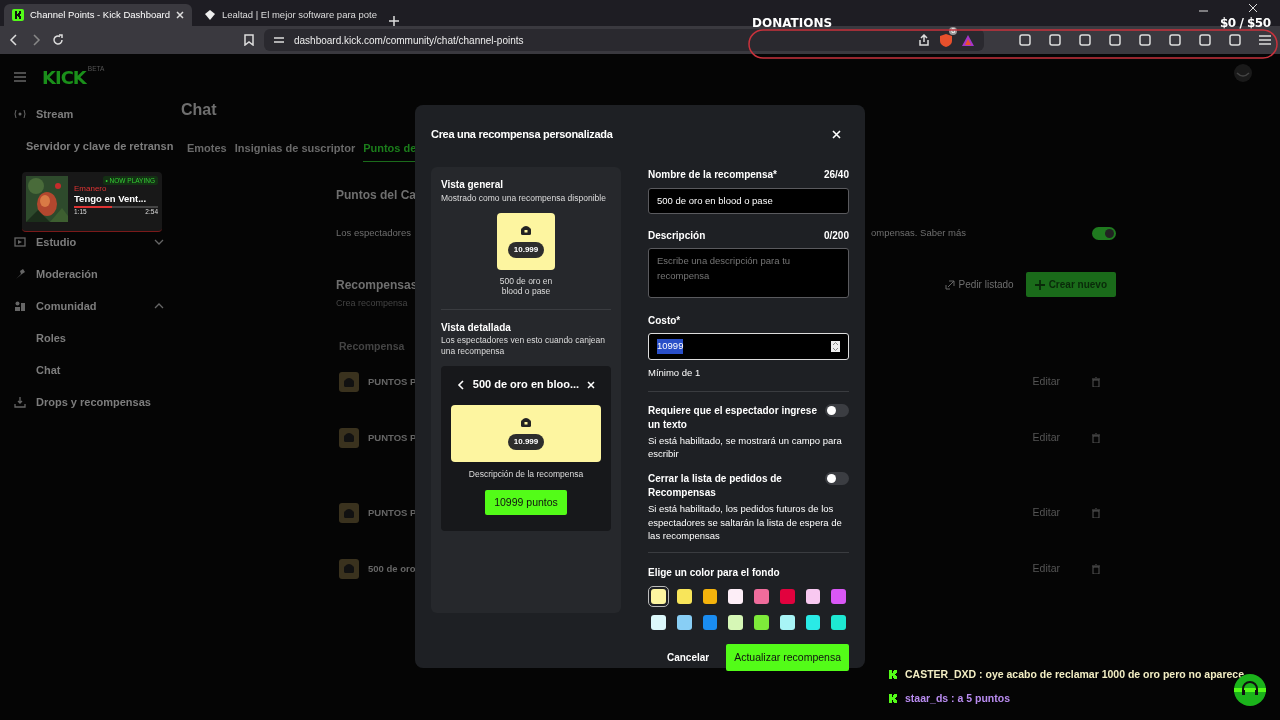 The width and height of the screenshot is (1280, 720). I want to click on play-box-icon, so click(20, 242).